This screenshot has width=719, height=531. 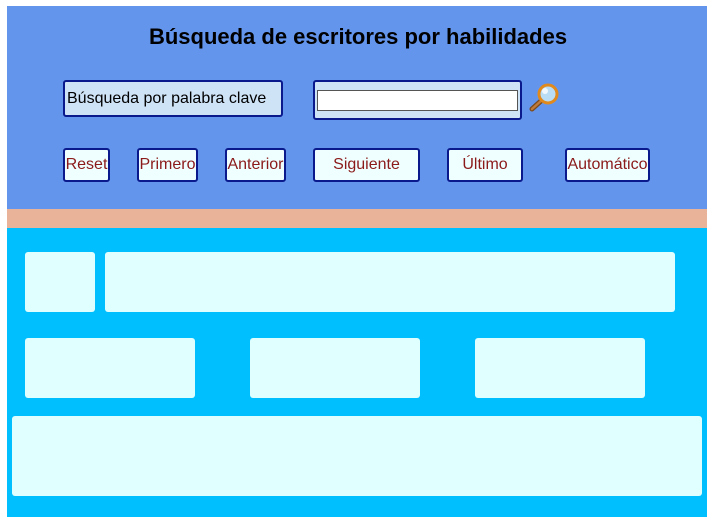 What do you see at coordinates (607, 165) in the screenshot?
I see `automatic-button: Automático` at bounding box center [607, 165].